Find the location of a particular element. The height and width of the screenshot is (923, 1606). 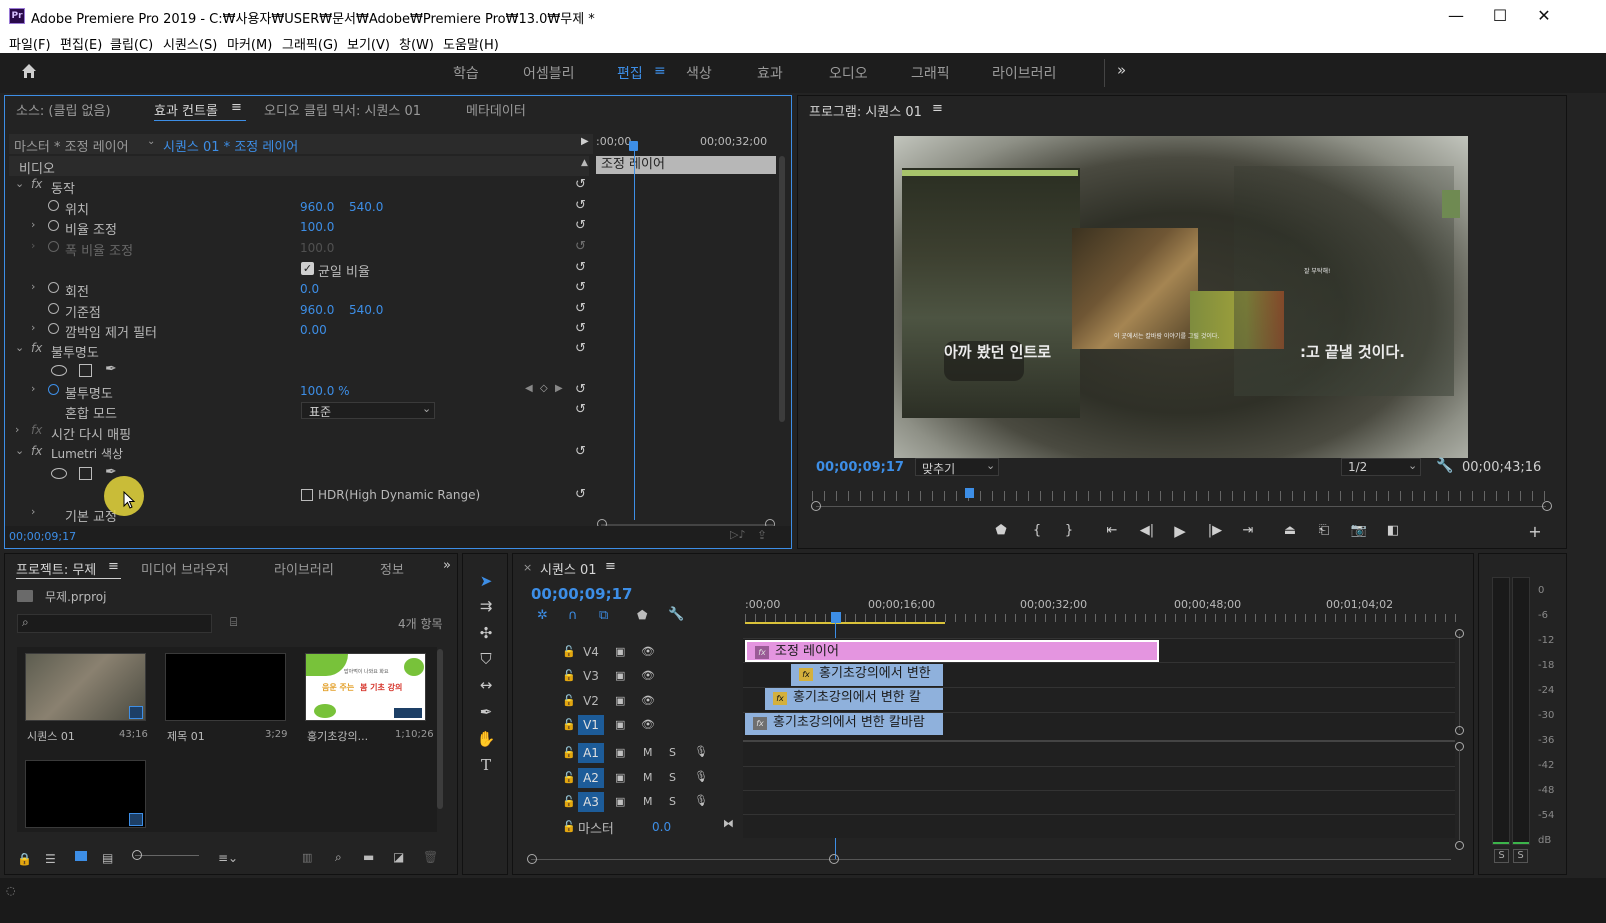

fx-icon: fx is located at coordinates (36, 184).